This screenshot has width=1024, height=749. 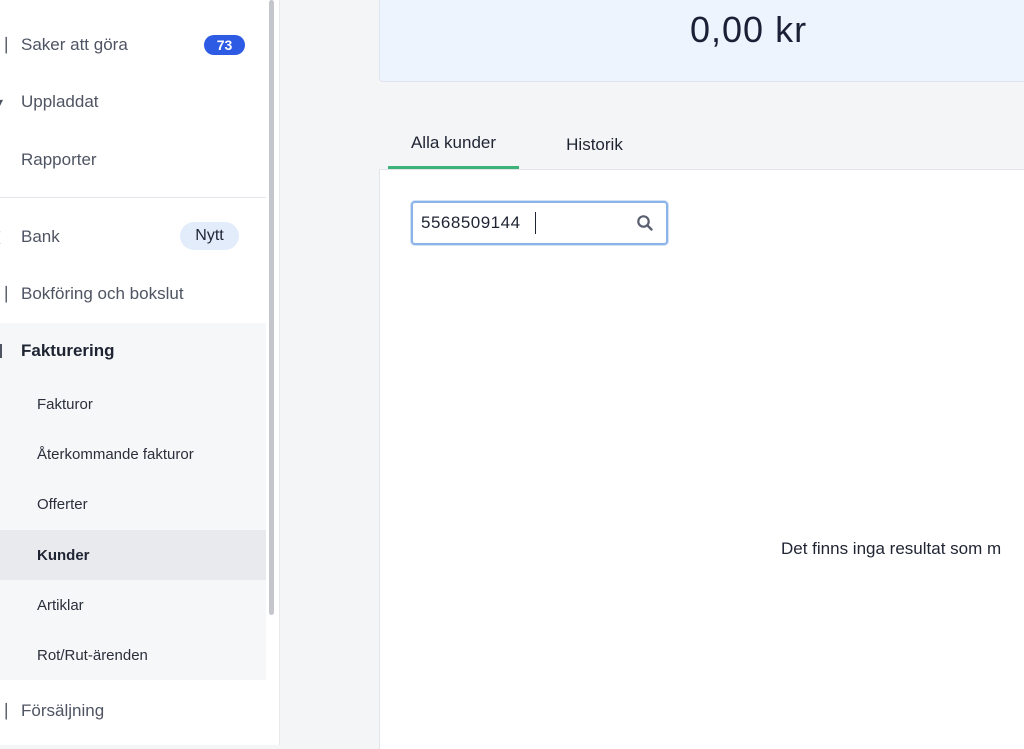 I want to click on search-box, so click(x=539, y=223).